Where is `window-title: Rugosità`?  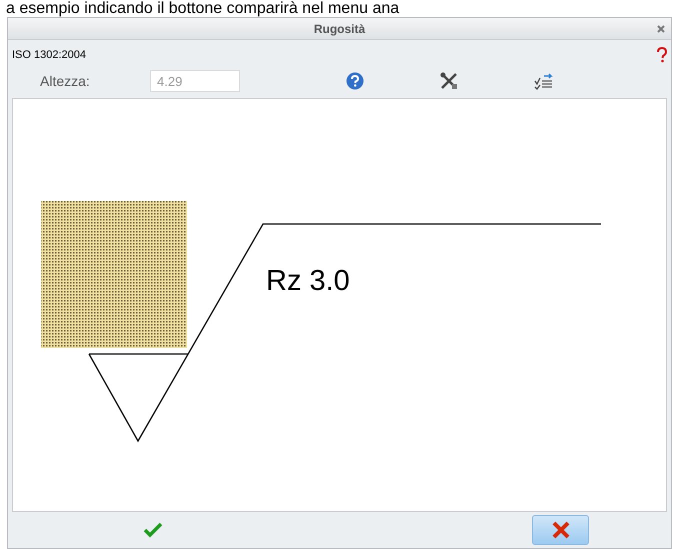
window-title: Rugosità is located at coordinates (340, 29).